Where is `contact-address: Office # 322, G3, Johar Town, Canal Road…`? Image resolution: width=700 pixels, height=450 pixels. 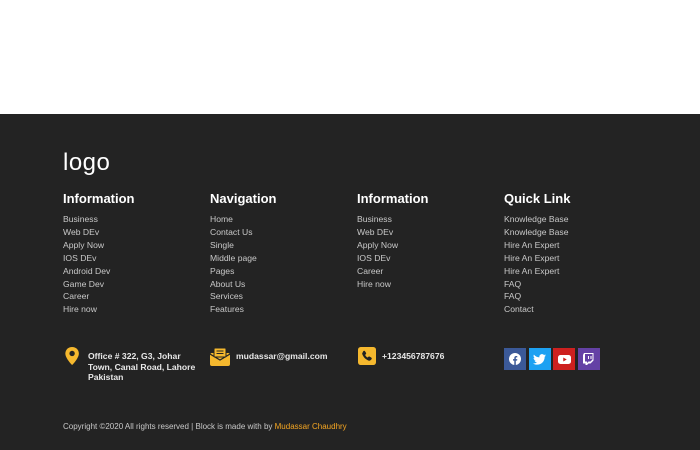 contact-address: Office # 322, G3, Johar Town, Canal Road… is located at coordinates (132, 364).